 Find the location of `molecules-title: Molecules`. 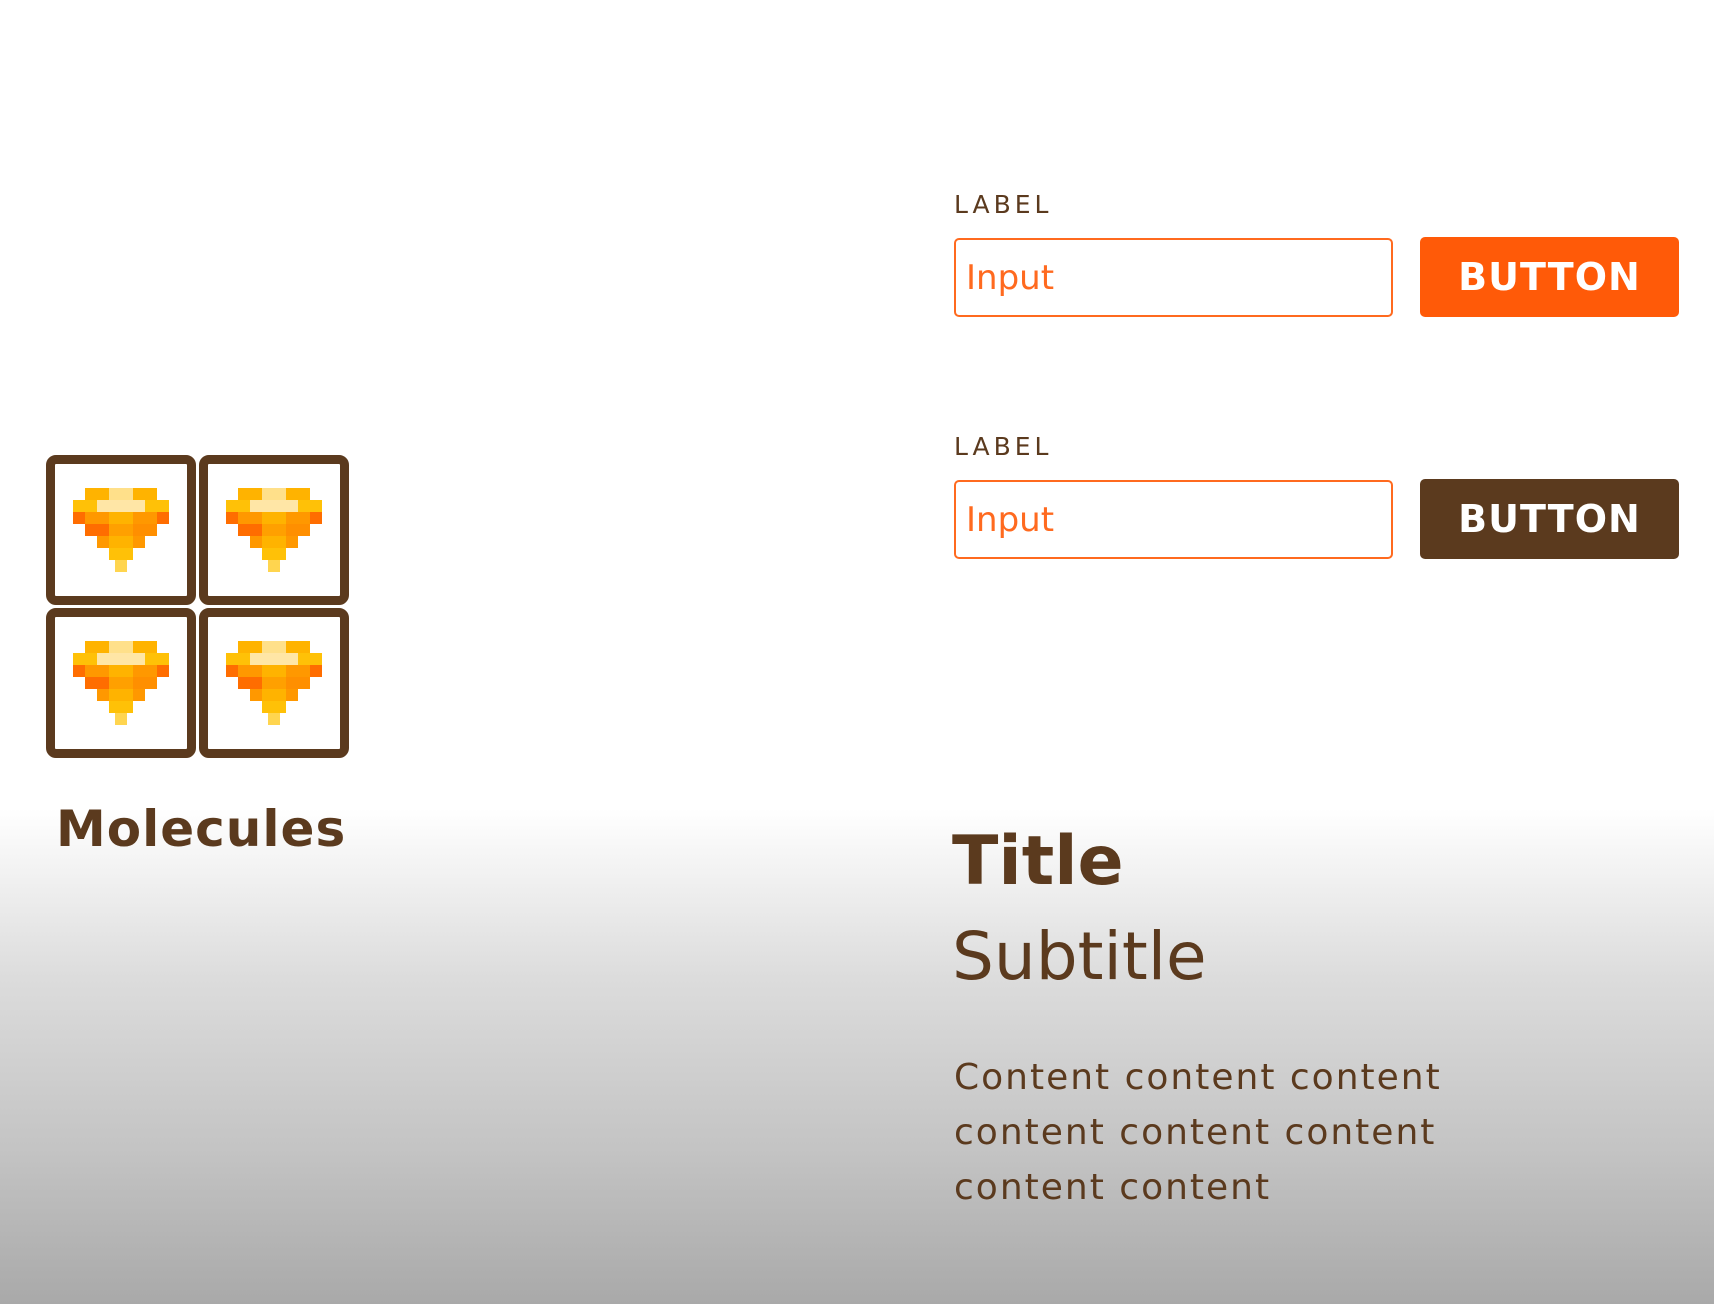

molecules-title: Molecules is located at coordinates (201, 829).